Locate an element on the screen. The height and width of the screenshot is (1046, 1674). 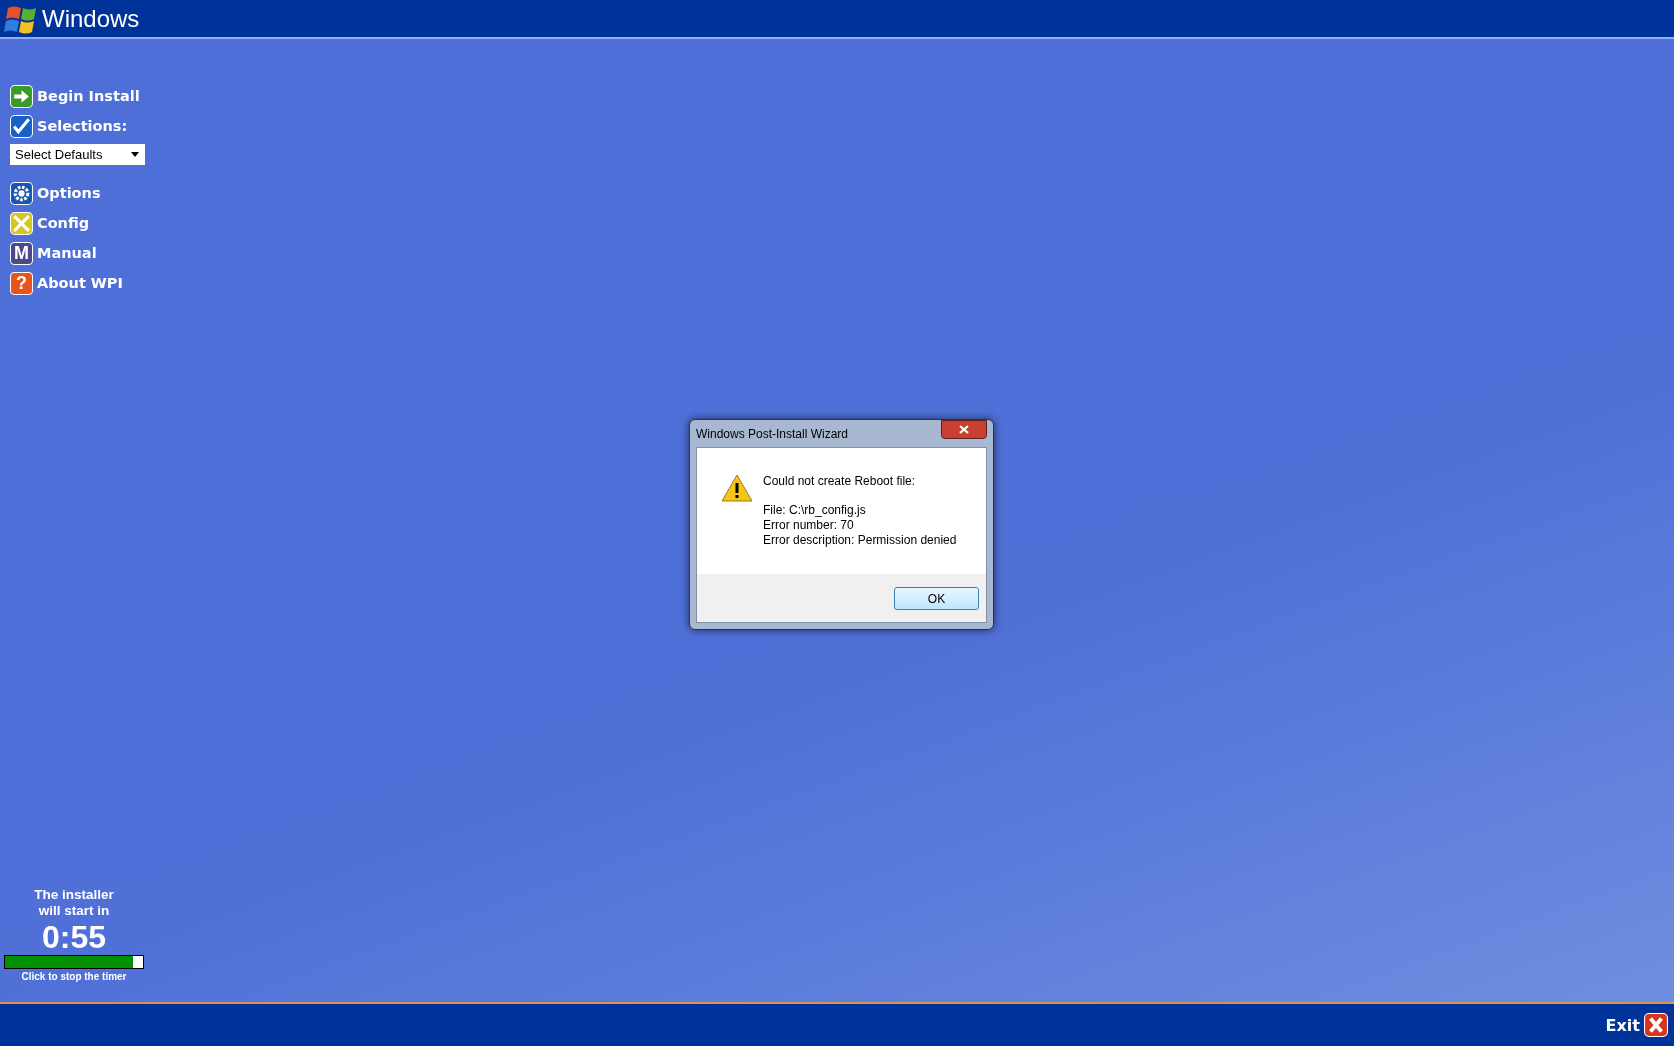
close-button is located at coordinates (964, 429).